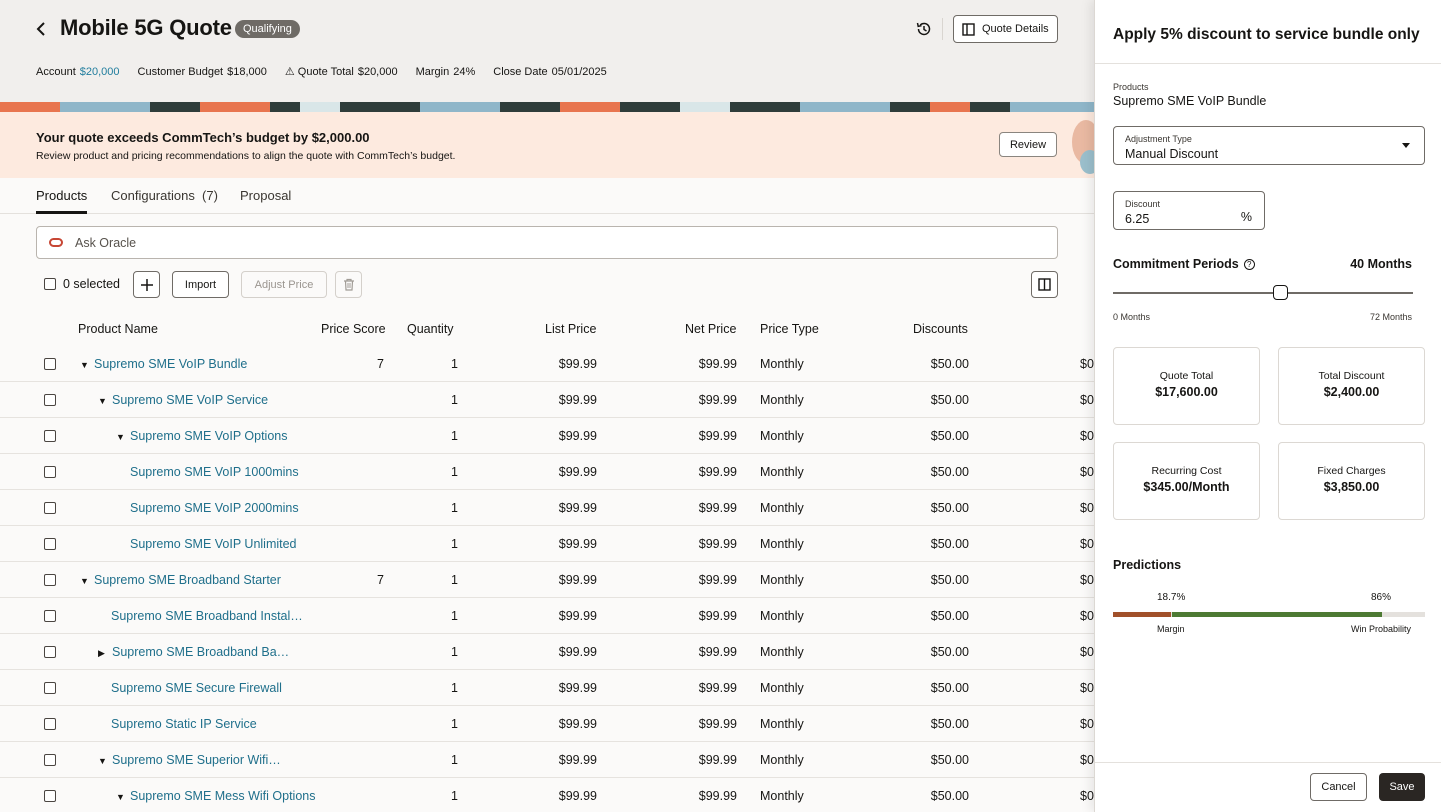 This screenshot has height=812, width=1441. What do you see at coordinates (1280, 292) in the screenshot?
I see `commitment-slider-thumb` at bounding box center [1280, 292].